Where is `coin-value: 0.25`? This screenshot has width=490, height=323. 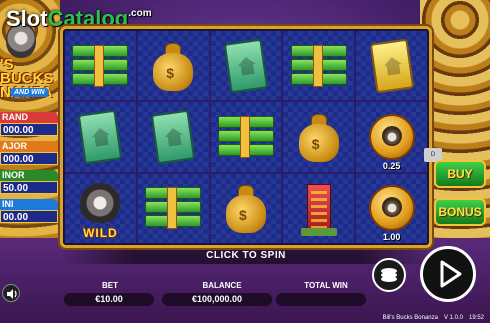 coin-value: 0.25 is located at coordinates (391, 165).